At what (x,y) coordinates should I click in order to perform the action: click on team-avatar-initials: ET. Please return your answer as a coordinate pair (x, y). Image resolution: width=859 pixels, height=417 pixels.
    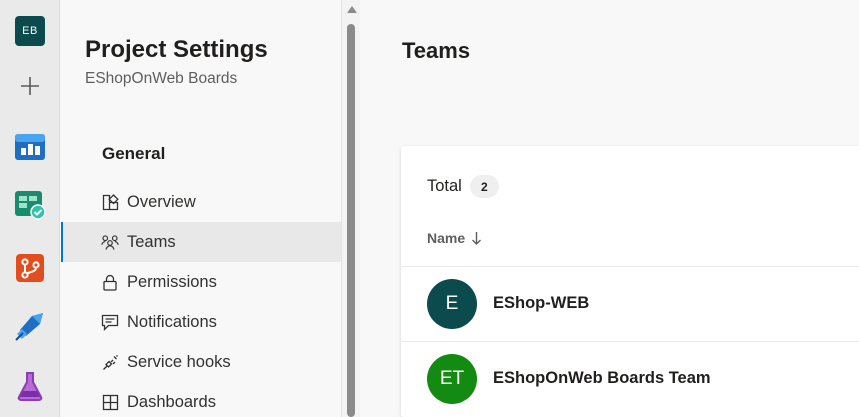
    Looking at the image, I should click on (452, 378).